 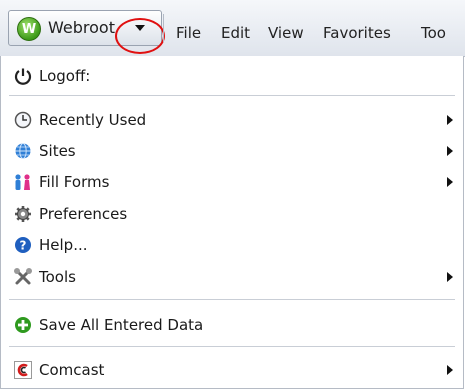 I want to click on menu-item-fill-forms: Fill Forms, so click(x=232, y=182).